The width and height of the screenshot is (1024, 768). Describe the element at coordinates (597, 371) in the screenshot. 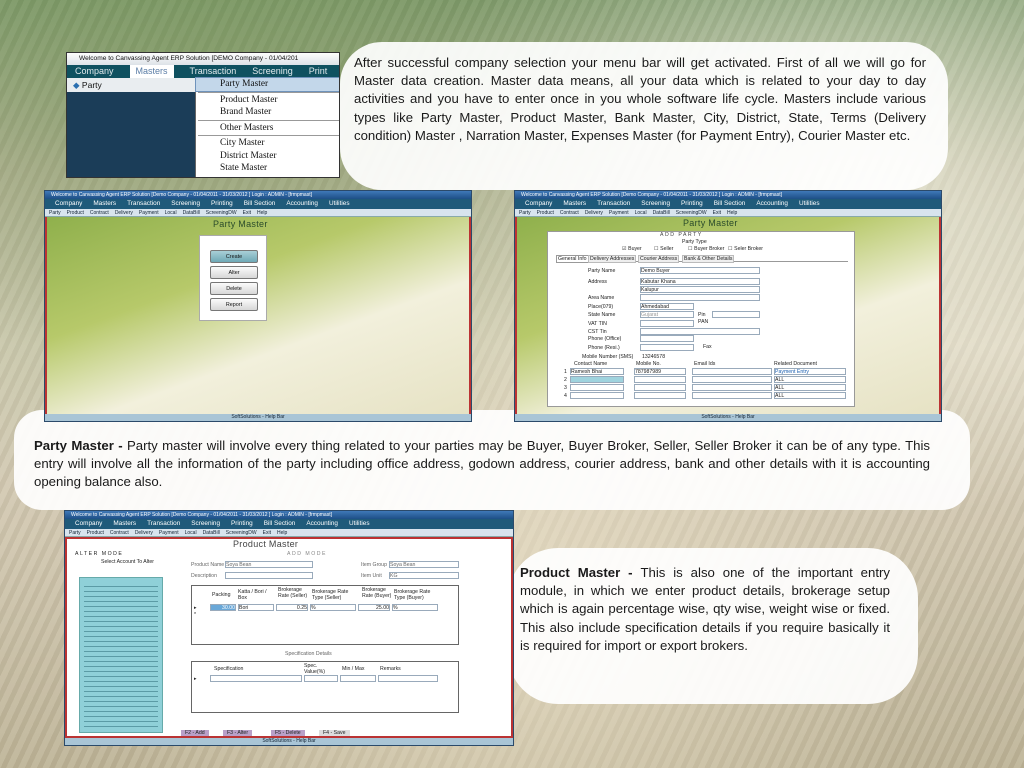

I see `contact-name-field: Ramesh Bhai` at that location.